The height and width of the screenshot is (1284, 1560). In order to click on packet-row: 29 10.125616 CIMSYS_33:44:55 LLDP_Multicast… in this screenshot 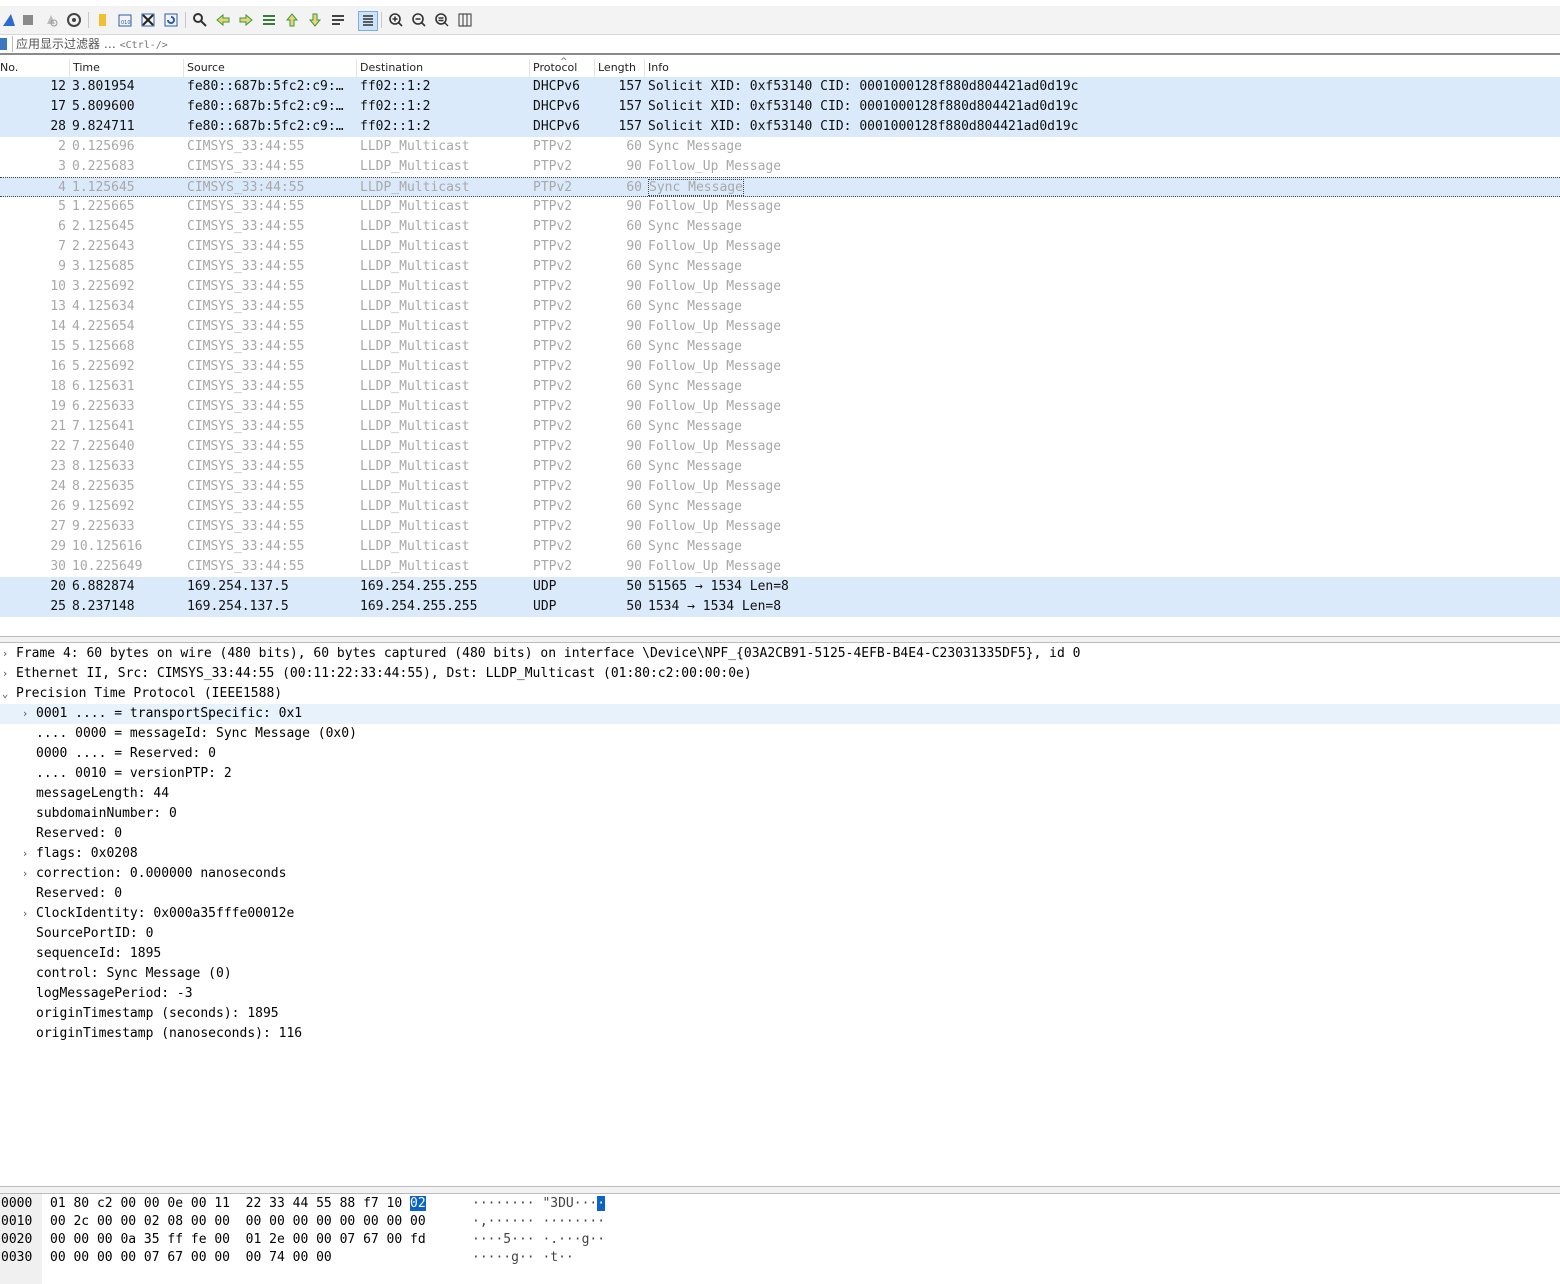, I will do `click(780, 547)`.